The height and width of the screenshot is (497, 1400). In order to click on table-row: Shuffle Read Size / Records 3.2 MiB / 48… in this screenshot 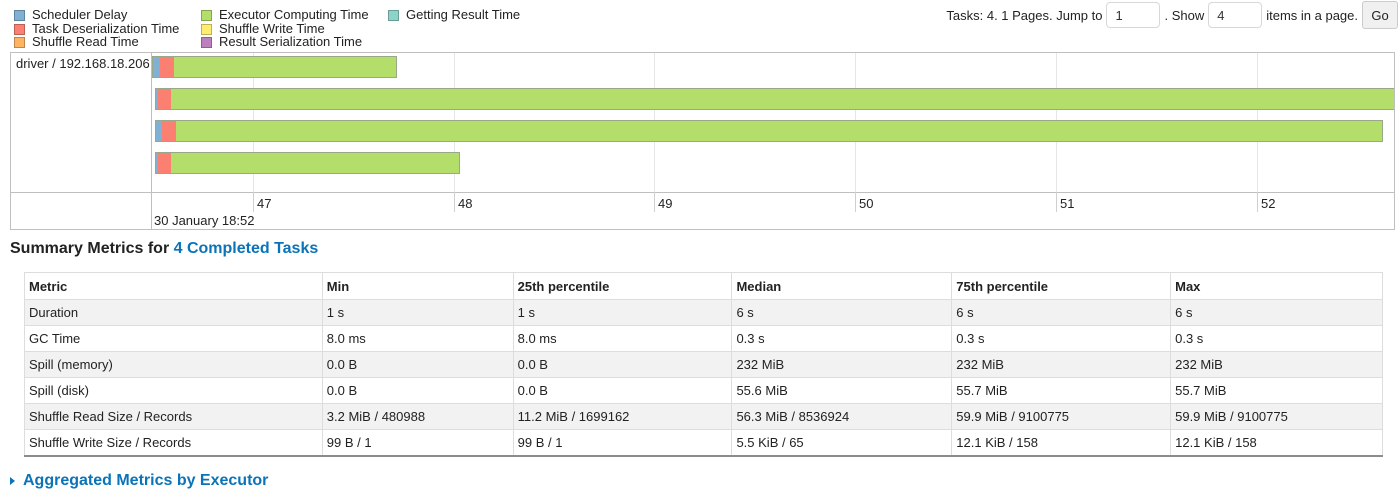, I will do `click(703, 416)`.